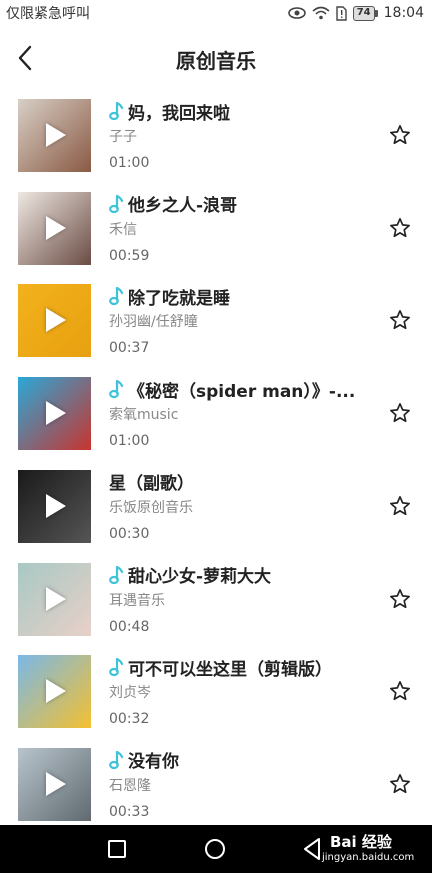  I want to click on system-nav-bar: Bai 经验 jingyan.baidu.com, so click(216, 849).